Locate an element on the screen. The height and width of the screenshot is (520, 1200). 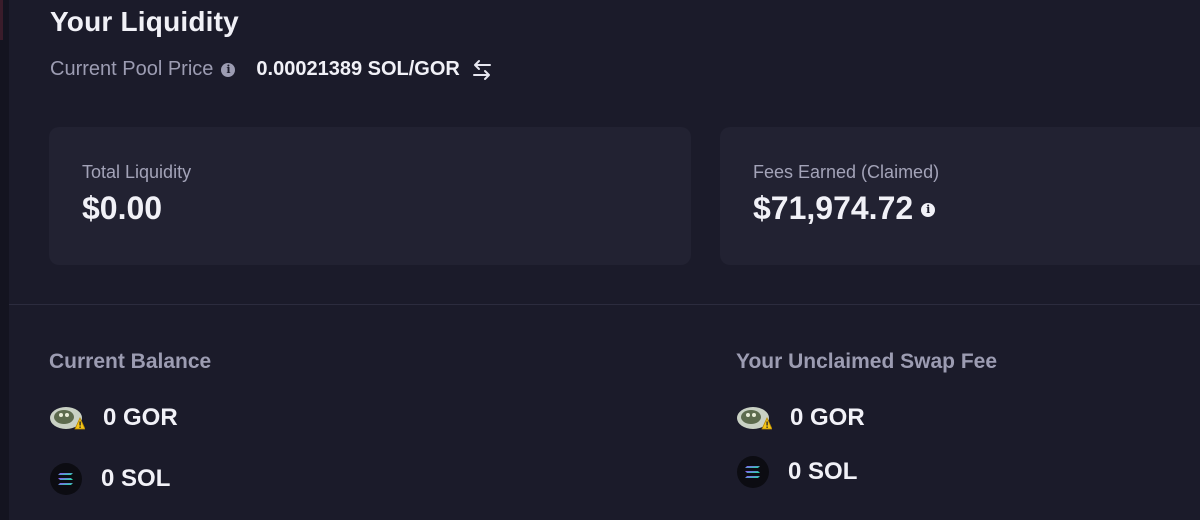
current-balance-title: Current Balance is located at coordinates (130, 361).